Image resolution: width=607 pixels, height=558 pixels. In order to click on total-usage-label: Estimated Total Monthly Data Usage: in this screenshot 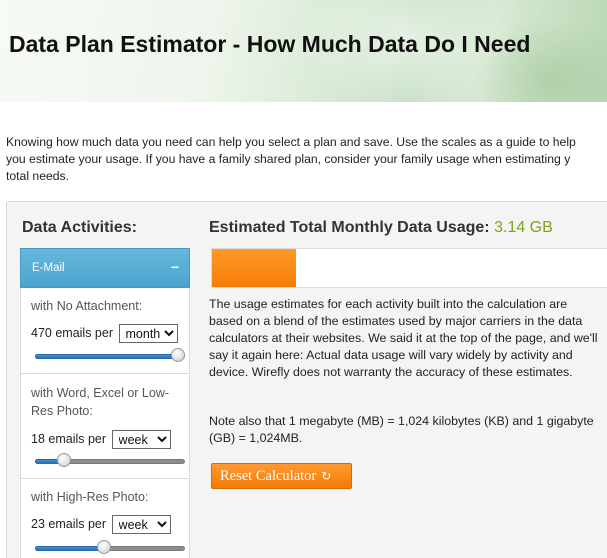, I will do `click(349, 227)`.